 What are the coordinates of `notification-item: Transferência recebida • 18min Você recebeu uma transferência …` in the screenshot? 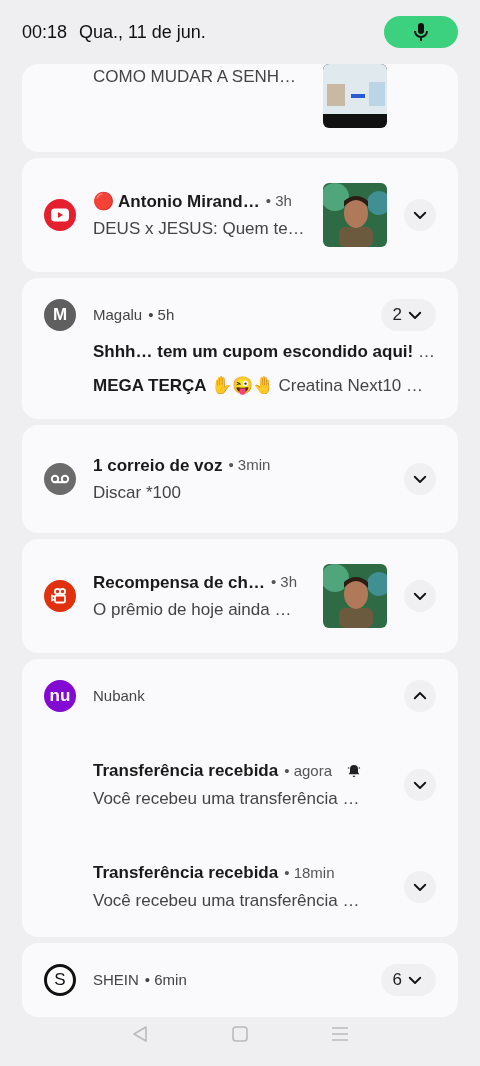 It's located at (240, 865).